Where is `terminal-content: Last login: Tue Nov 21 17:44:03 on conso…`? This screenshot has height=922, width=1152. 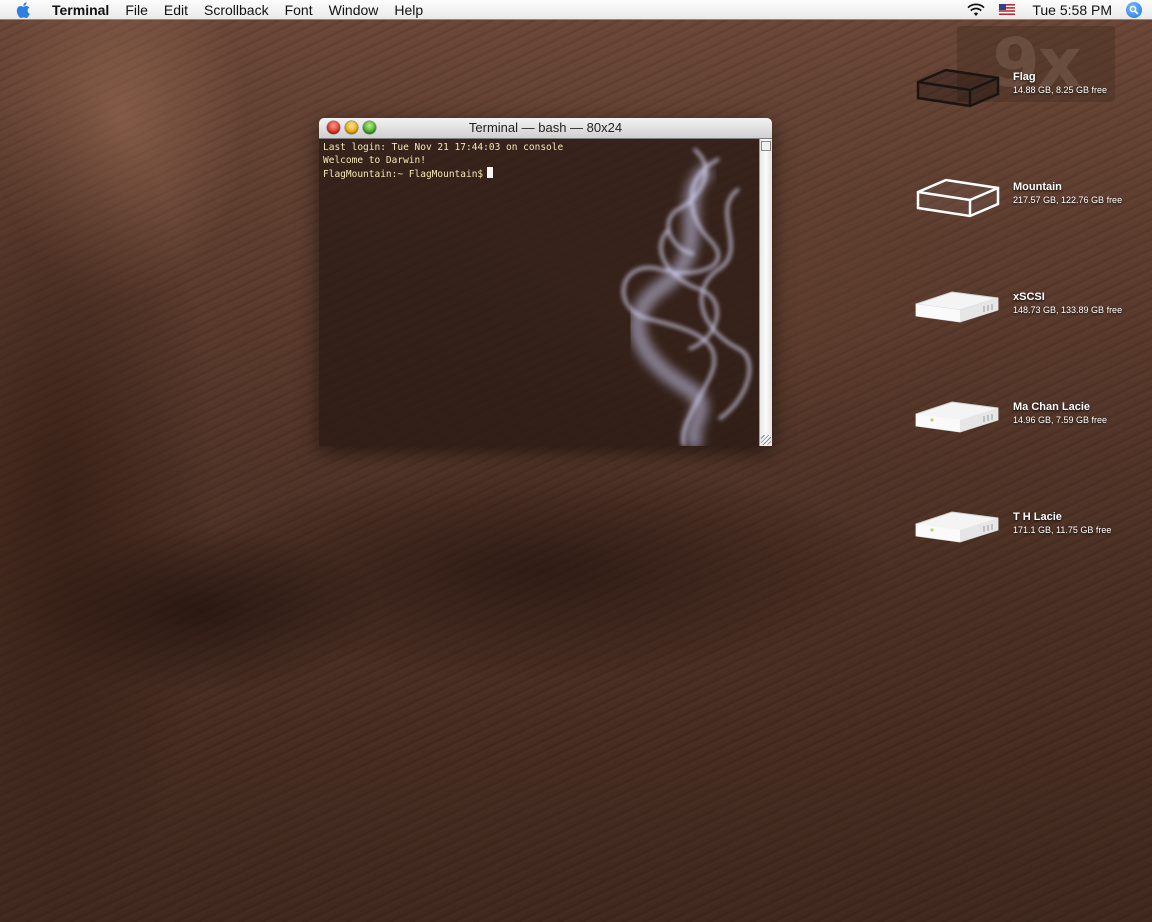
terminal-content: Last login: Tue Nov 21 17:44:03 on conso… is located at coordinates (539, 292).